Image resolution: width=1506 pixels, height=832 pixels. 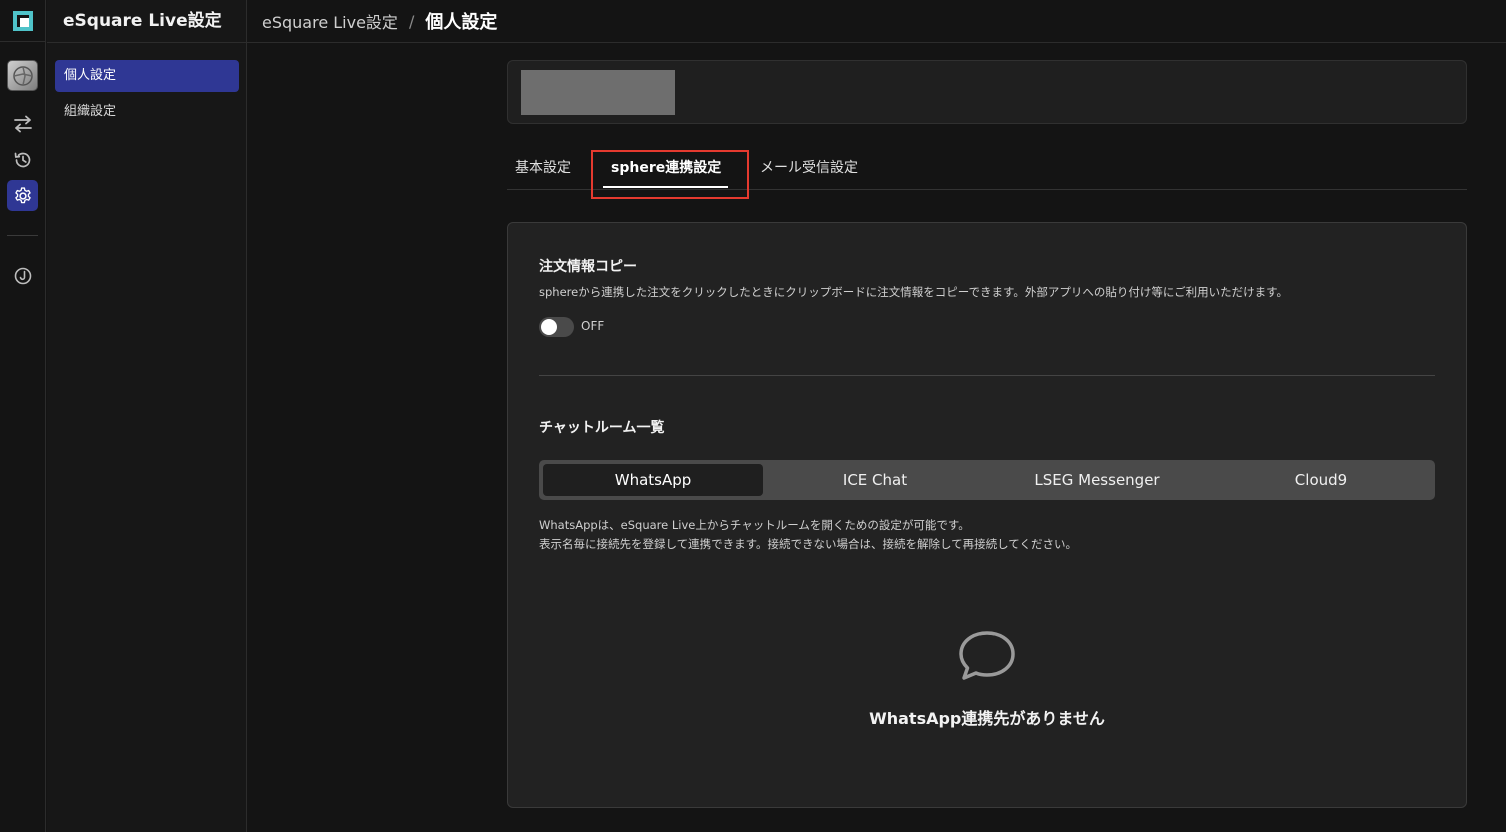 What do you see at coordinates (653, 480) in the screenshot?
I see `segment-whatsapp: WhatsApp` at bounding box center [653, 480].